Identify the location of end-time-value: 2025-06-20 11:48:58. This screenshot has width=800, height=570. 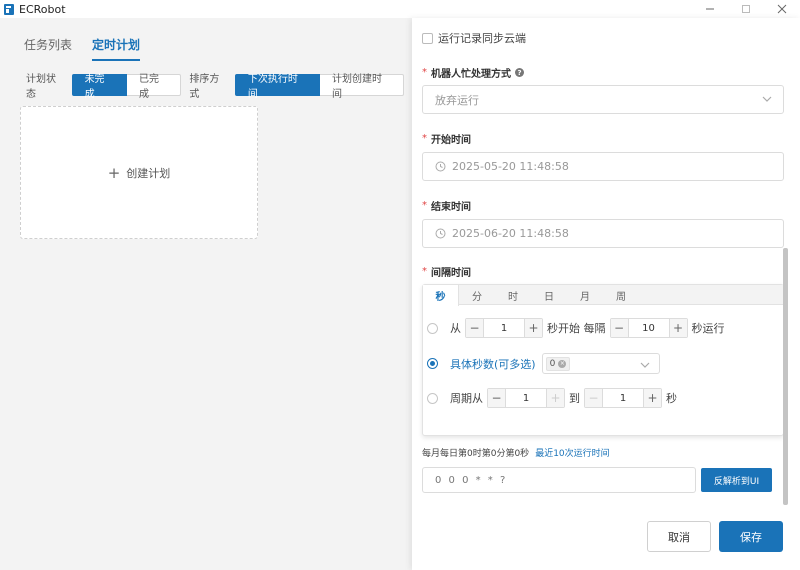
(510, 233).